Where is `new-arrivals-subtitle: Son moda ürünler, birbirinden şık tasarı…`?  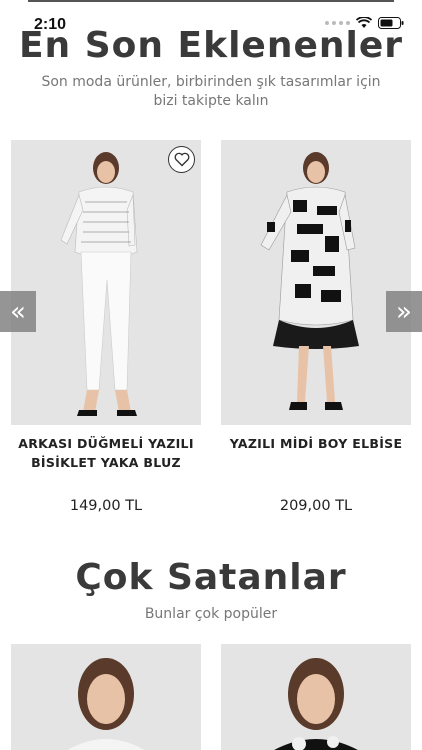
new-arrivals-subtitle: Son moda ürünler, birbirinden şık tasarı… is located at coordinates (211, 91).